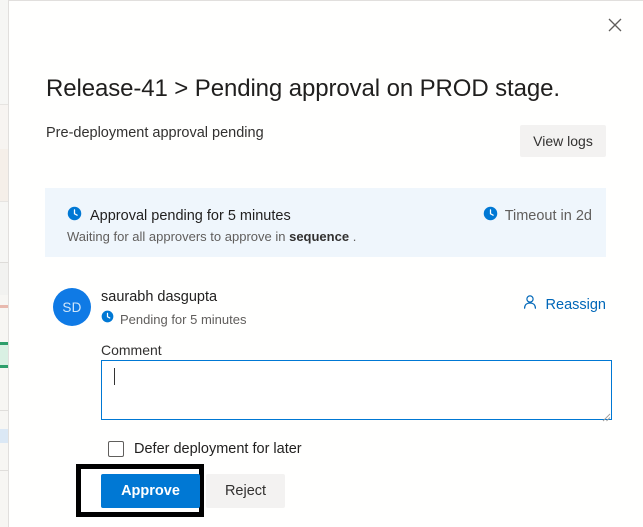  I want to click on approver-name: saurabh dasgupta, so click(159, 297).